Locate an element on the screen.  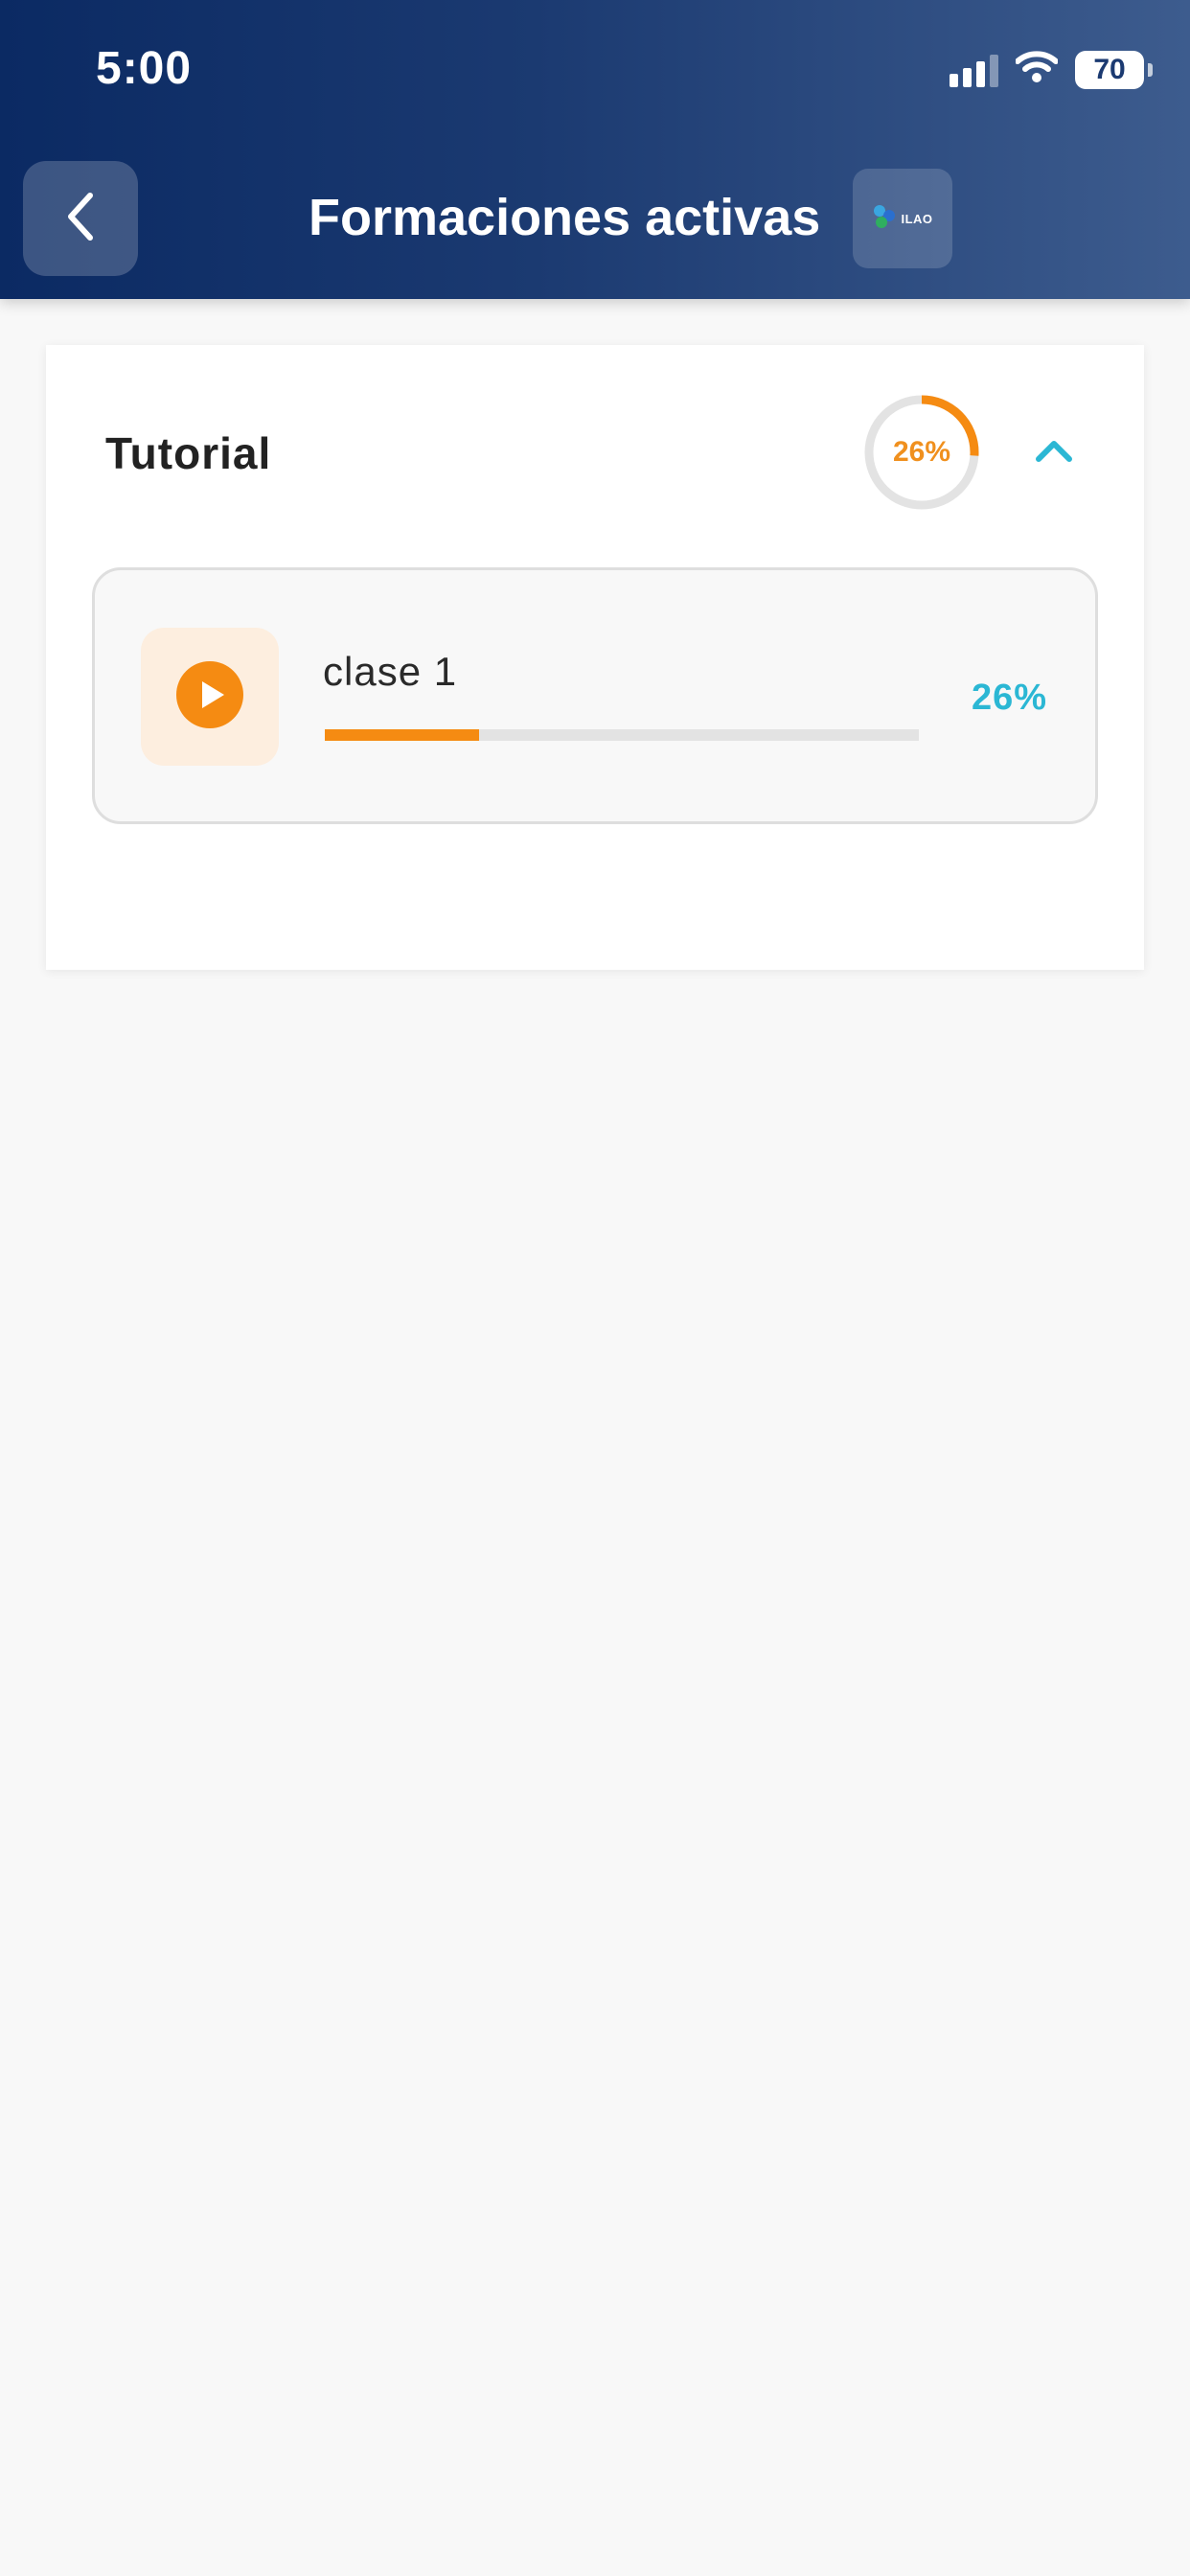
battery-icon: 70 is located at coordinates (1114, 69).